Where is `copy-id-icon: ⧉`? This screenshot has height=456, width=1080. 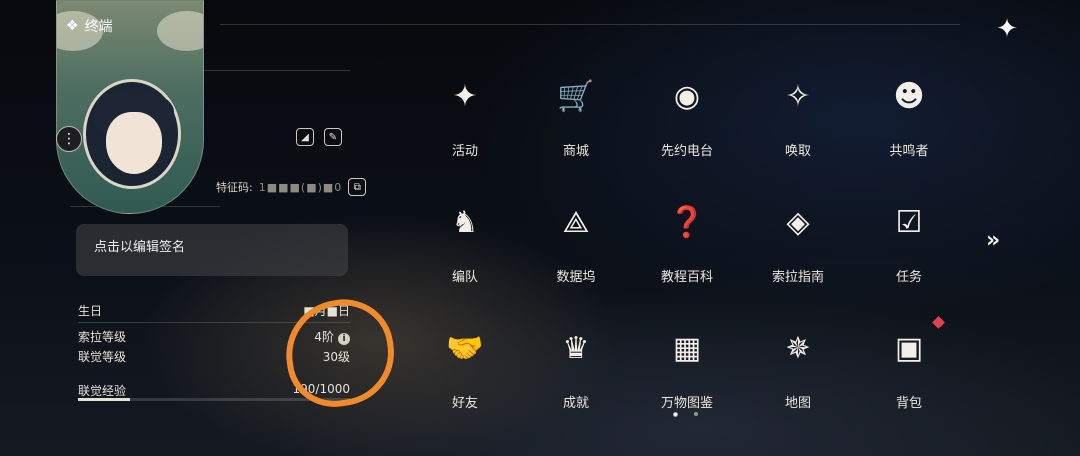
copy-id-icon: ⧉ is located at coordinates (357, 187).